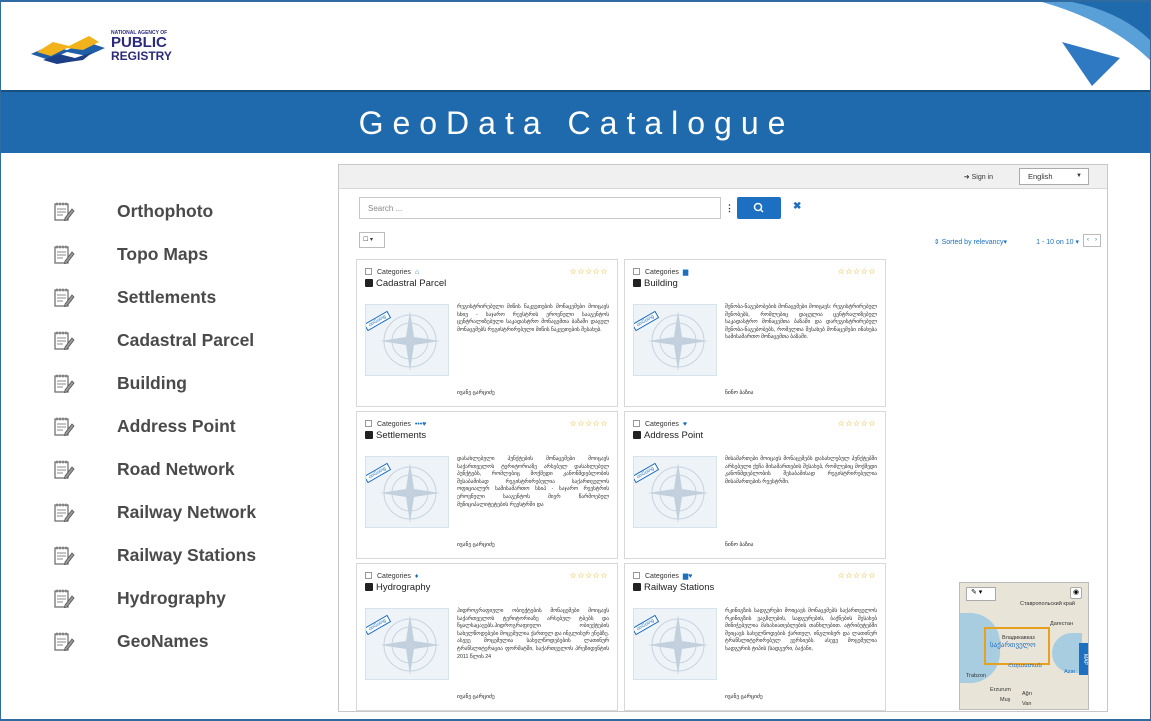 This screenshot has width=1151, height=721. I want to click on card-title: Cadastral Parcel, so click(405, 283).